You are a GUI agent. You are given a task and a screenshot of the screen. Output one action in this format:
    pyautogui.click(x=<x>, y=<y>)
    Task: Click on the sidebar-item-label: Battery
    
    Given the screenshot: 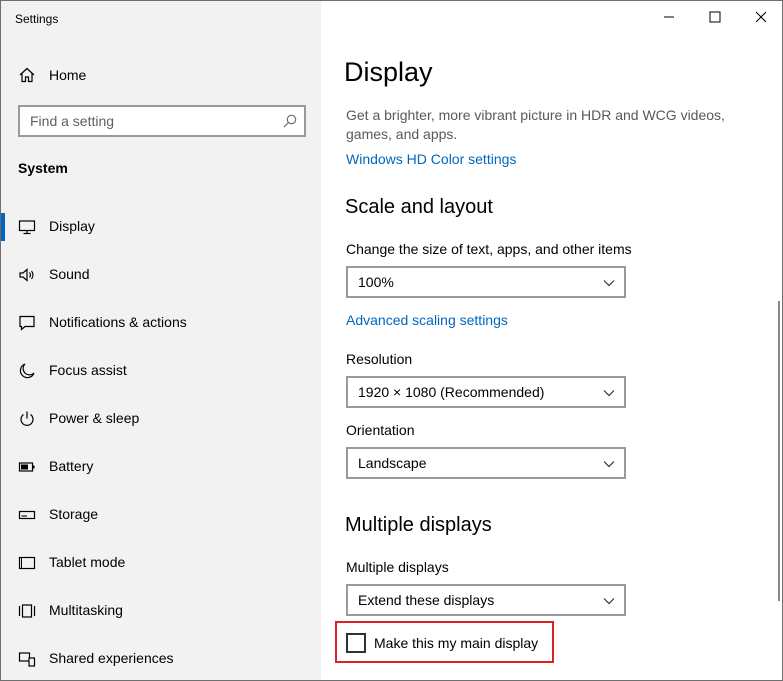 What is the action you would take?
    pyautogui.click(x=71, y=466)
    